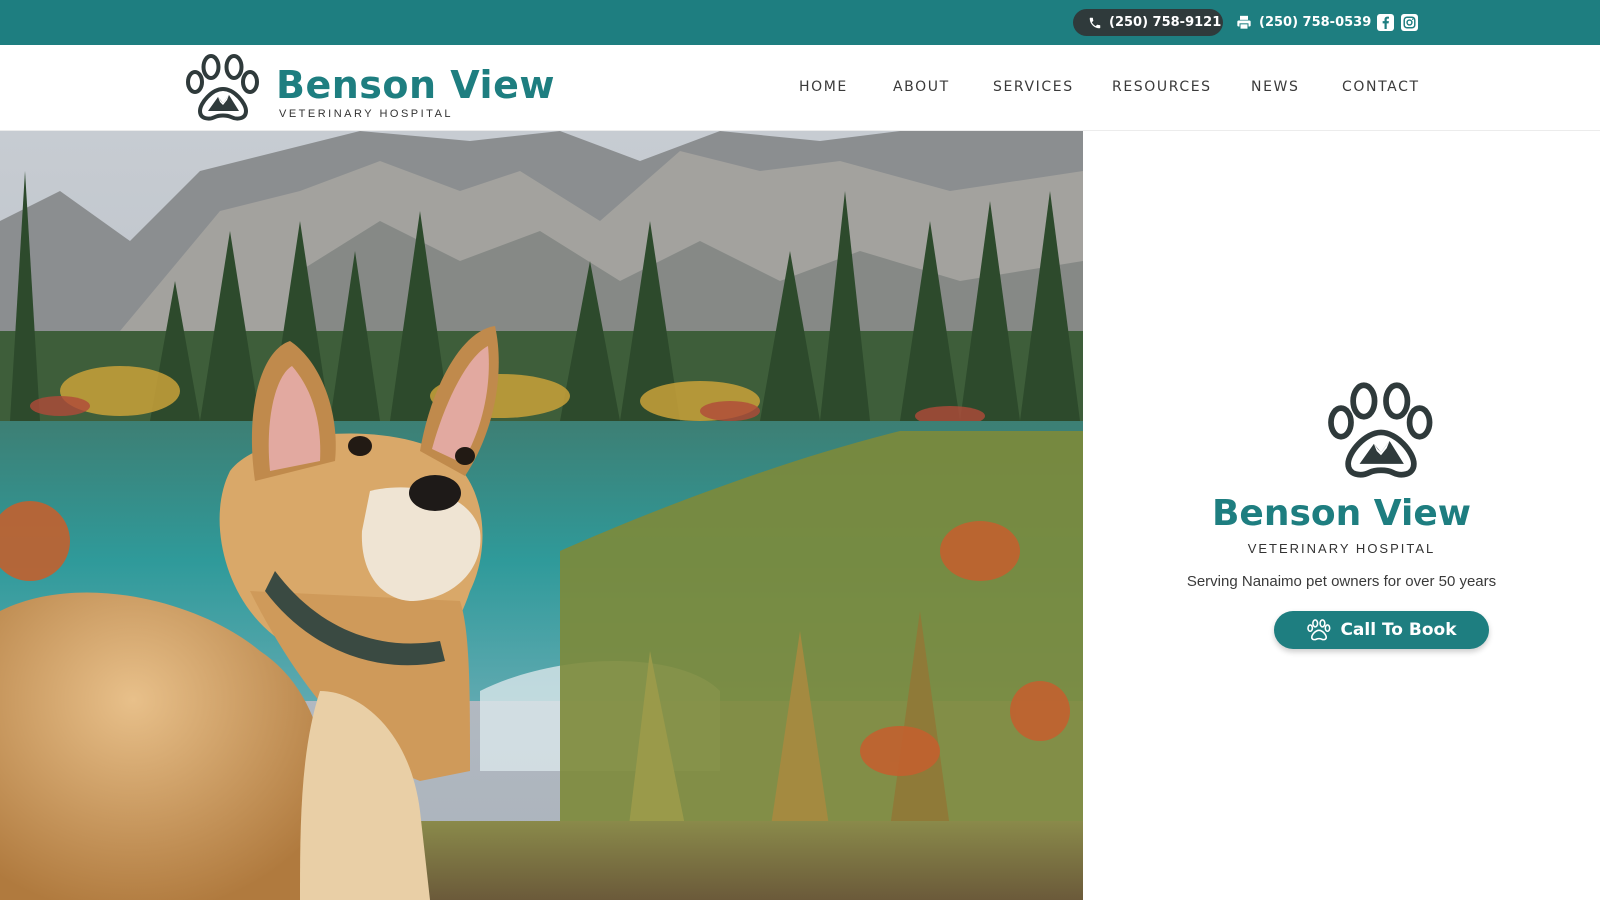 This screenshot has height=900, width=1600. What do you see at coordinates (823, 87) in the screenshot?
I see `nav-home: HOME` at bounding box center [823, 87].